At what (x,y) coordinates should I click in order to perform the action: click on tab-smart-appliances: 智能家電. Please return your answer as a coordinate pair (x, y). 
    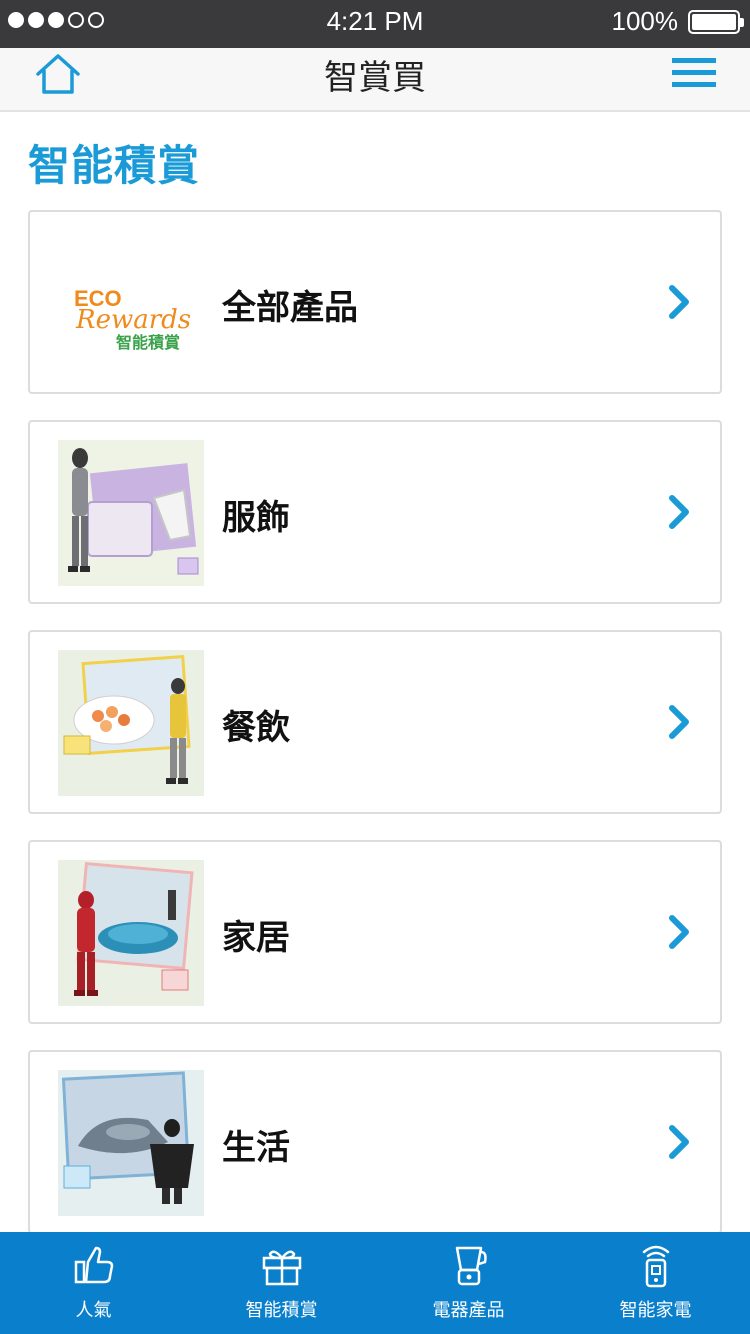
    Looking at the image, I should click on (655, 1283).